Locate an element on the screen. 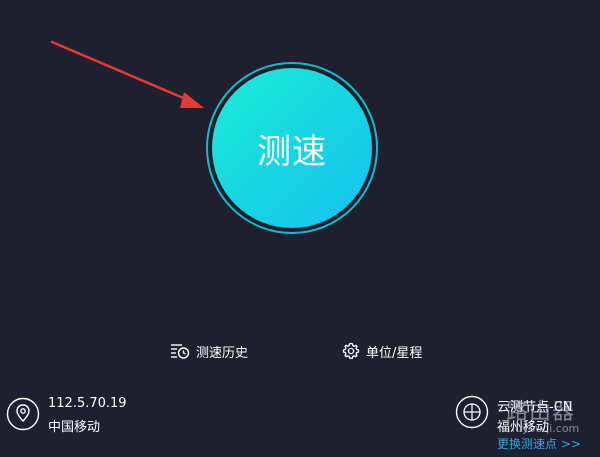 This screenshot has width=600, height=457. node-icon is located at coordinates (472, 412).